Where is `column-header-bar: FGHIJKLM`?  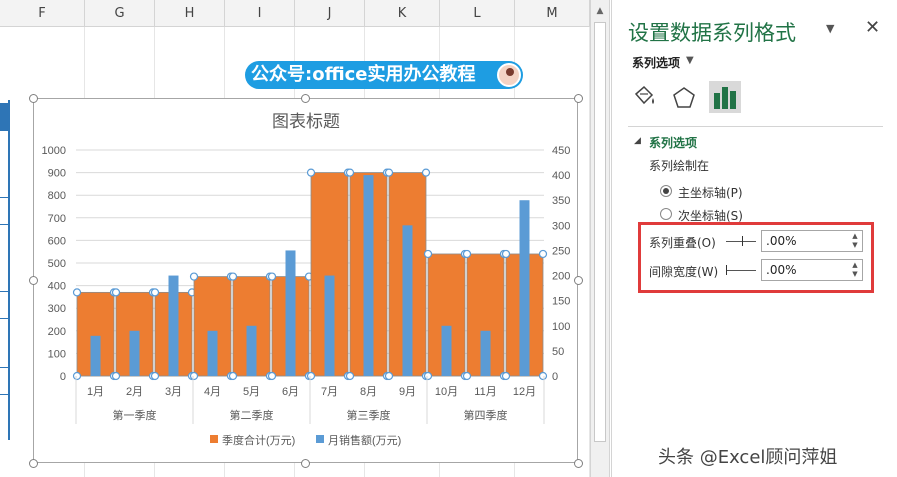 column-header-bar: FGHIJKLM is located at coordinates (295, 13).